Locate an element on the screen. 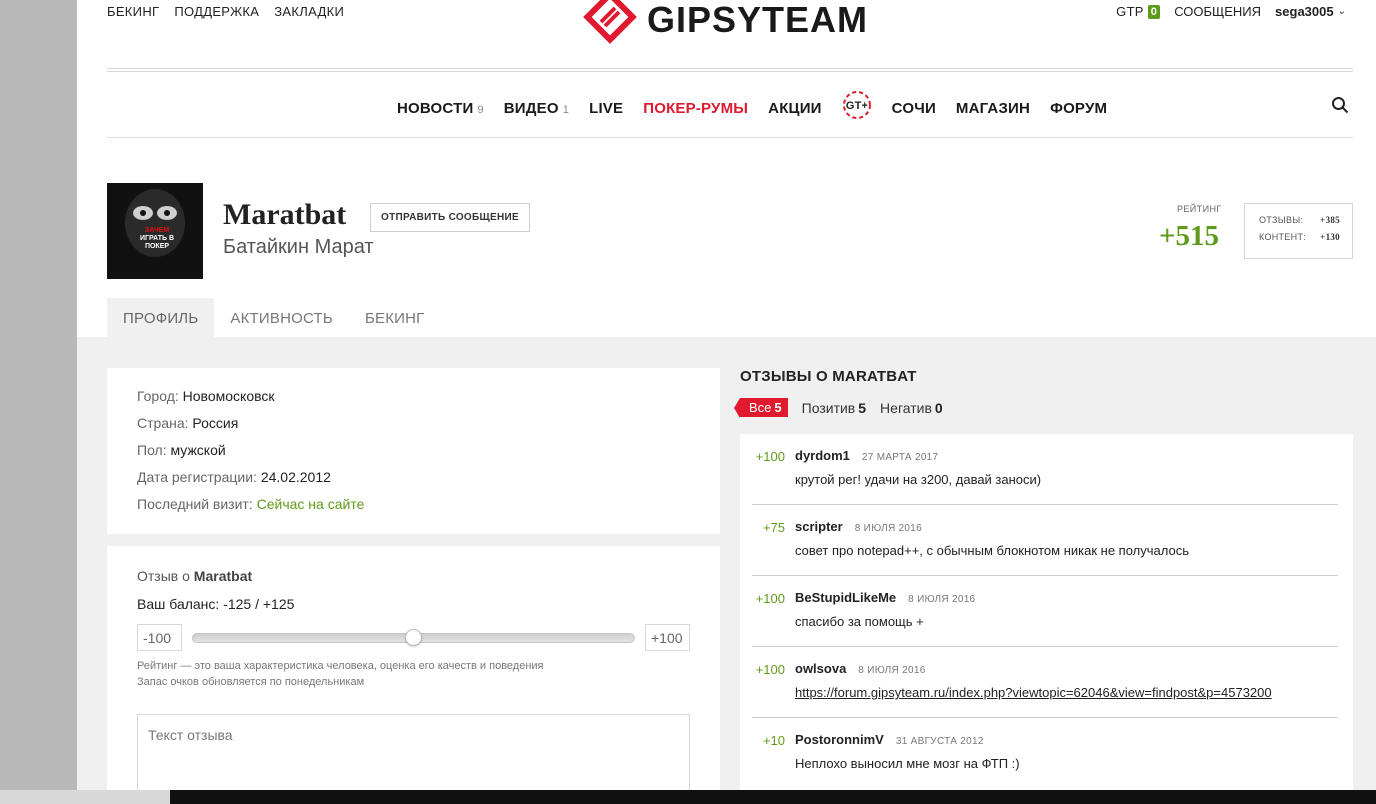  gtp-label: GTP is located at coordinates (1130, 11).